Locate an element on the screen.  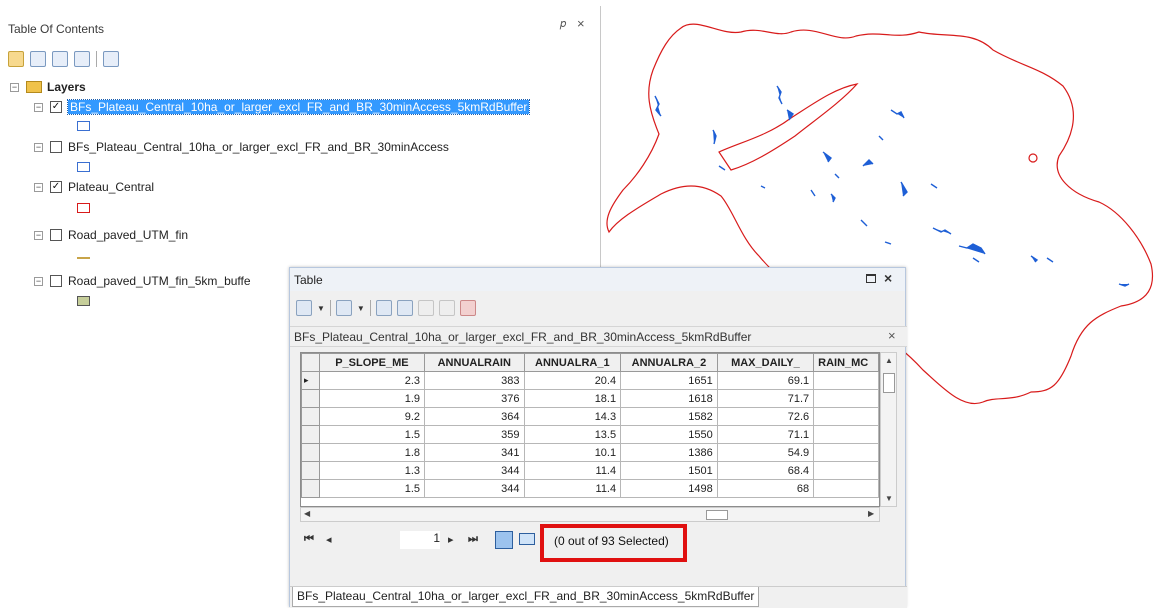
table-cell: 1.5 is located at coordinates (372, 488).